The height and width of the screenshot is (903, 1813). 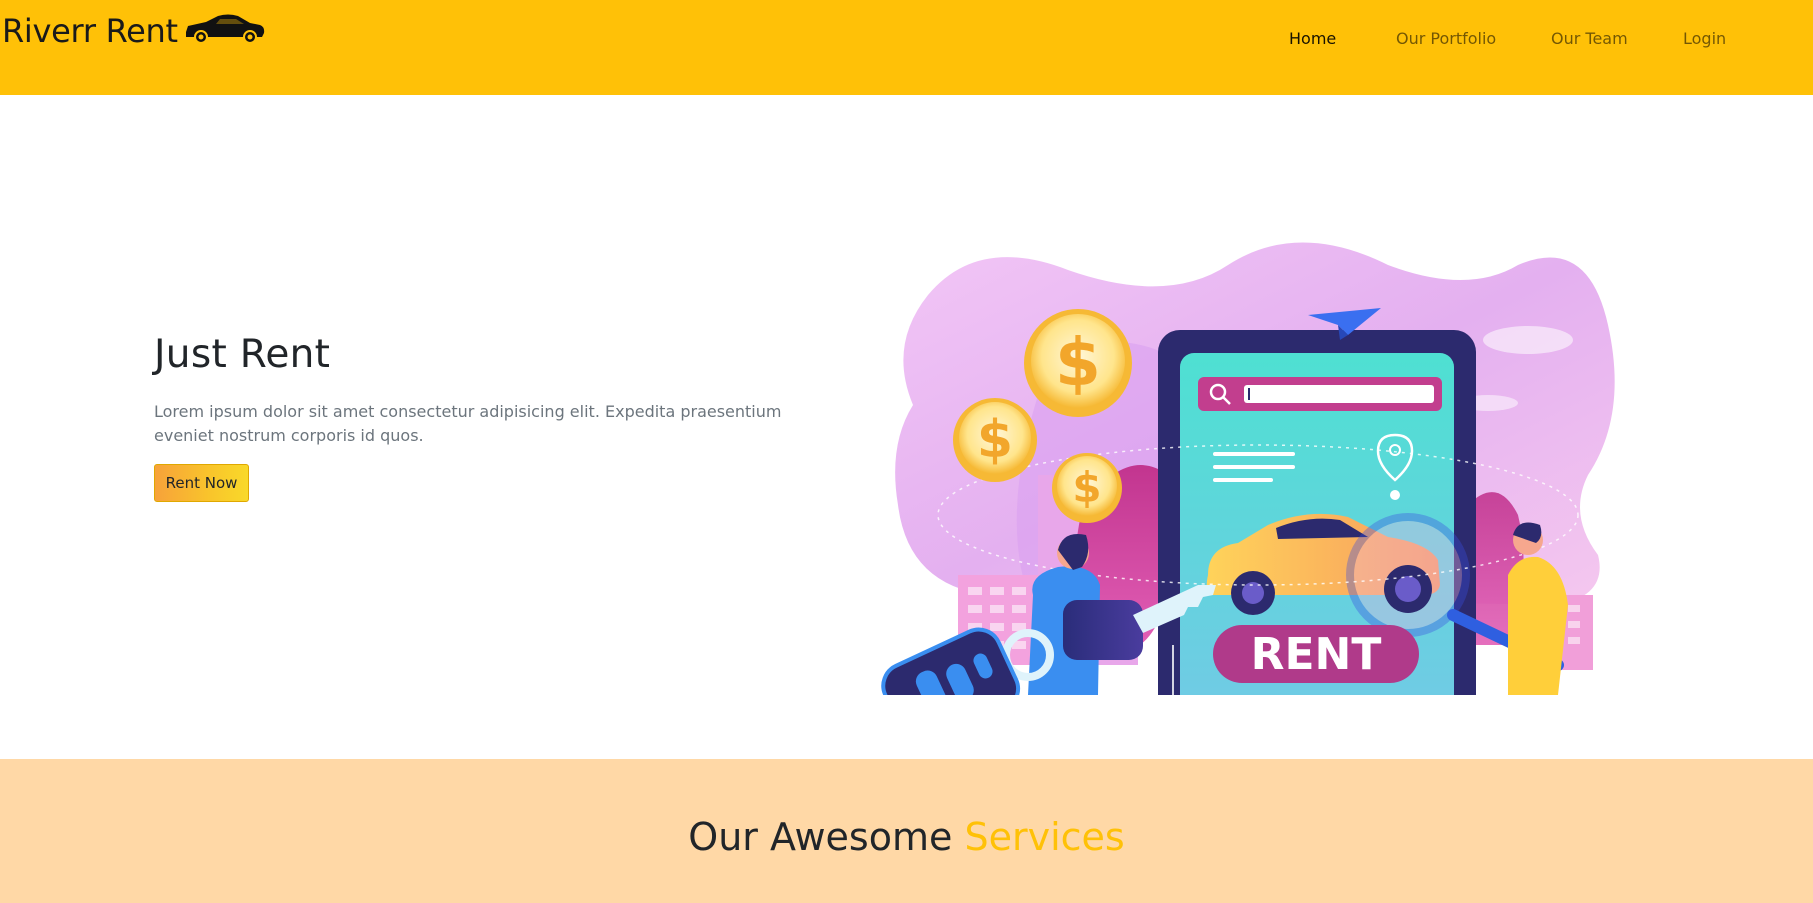 What do you see at coordinates (1704, 38) in the screenshot?
I see `nav-login: Login` at bounding box center [1704, 38].